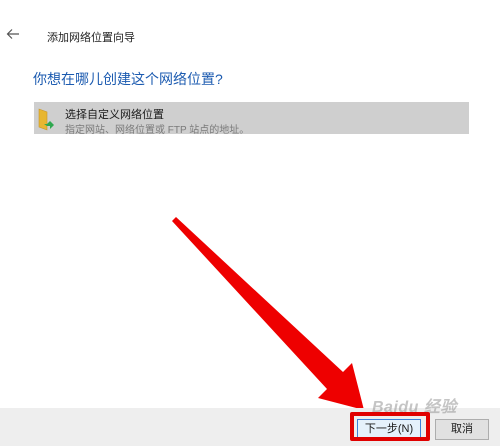 This screenshot has width=500, height=446. I want to click on next-button-highlight, so click(390, 426).